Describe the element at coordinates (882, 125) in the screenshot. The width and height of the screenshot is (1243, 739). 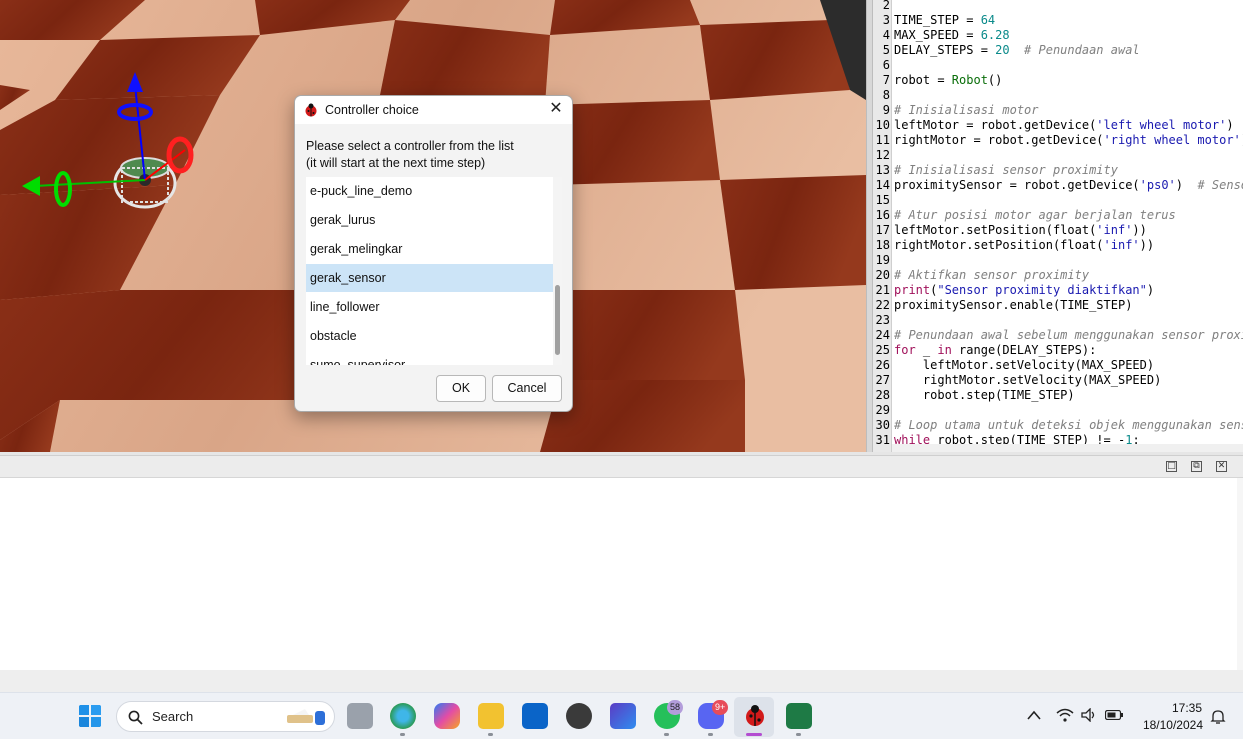
I see `line-number: 10` at that location.